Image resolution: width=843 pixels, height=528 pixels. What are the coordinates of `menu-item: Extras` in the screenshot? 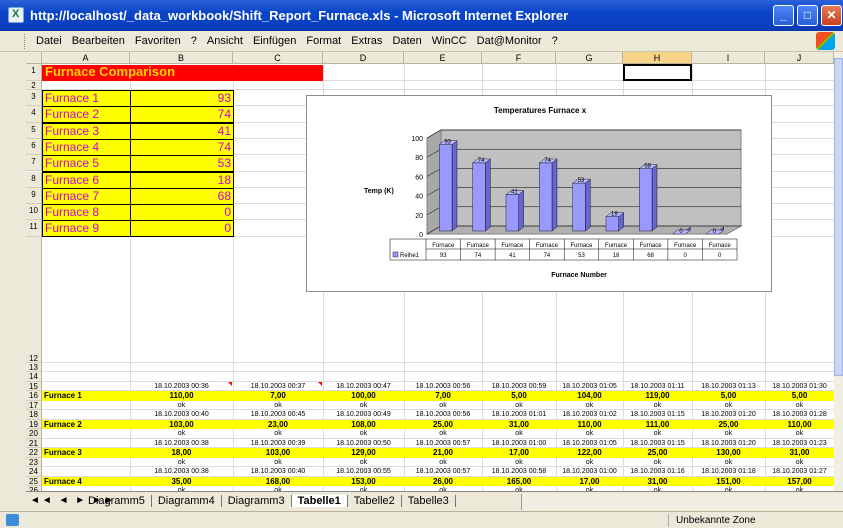 It's located at (366, 41).